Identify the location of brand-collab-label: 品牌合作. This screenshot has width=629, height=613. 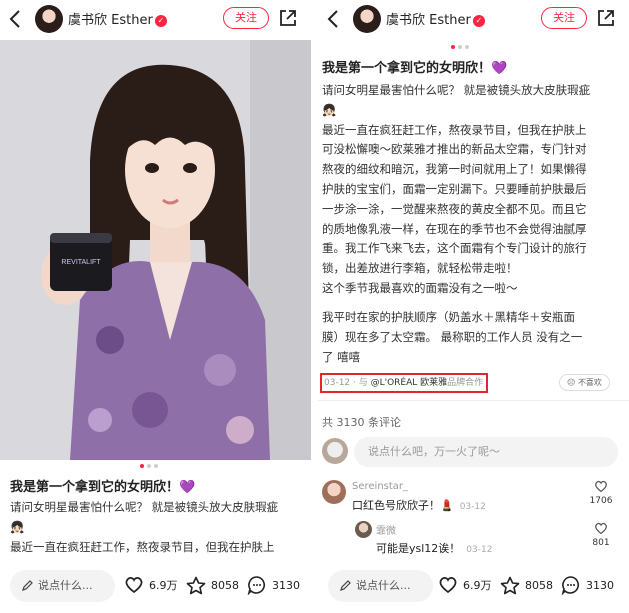
(465, 383).